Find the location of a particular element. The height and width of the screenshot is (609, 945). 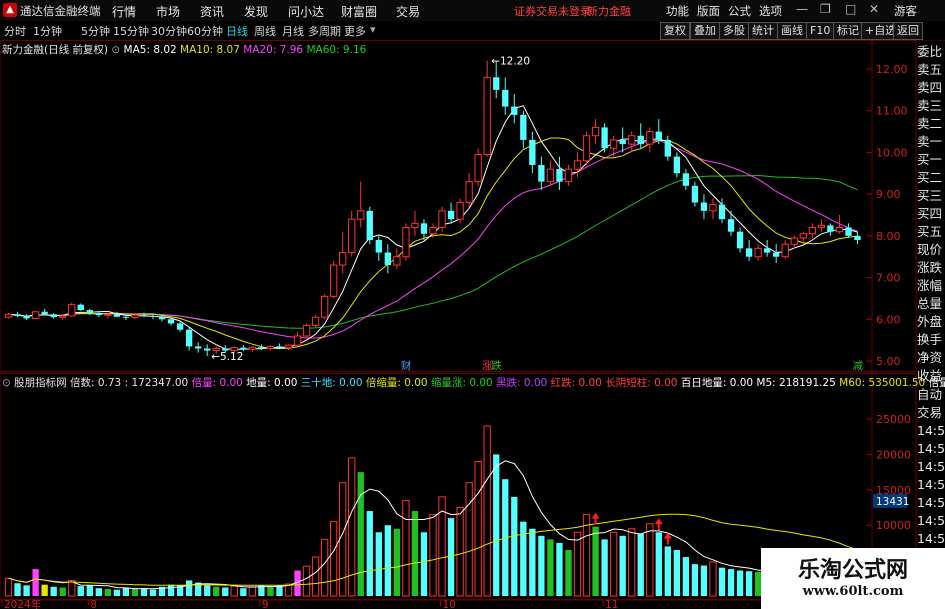

watermark-logo: 乐淘公式网 www.60lt.com is located at coordinates (853, 578).